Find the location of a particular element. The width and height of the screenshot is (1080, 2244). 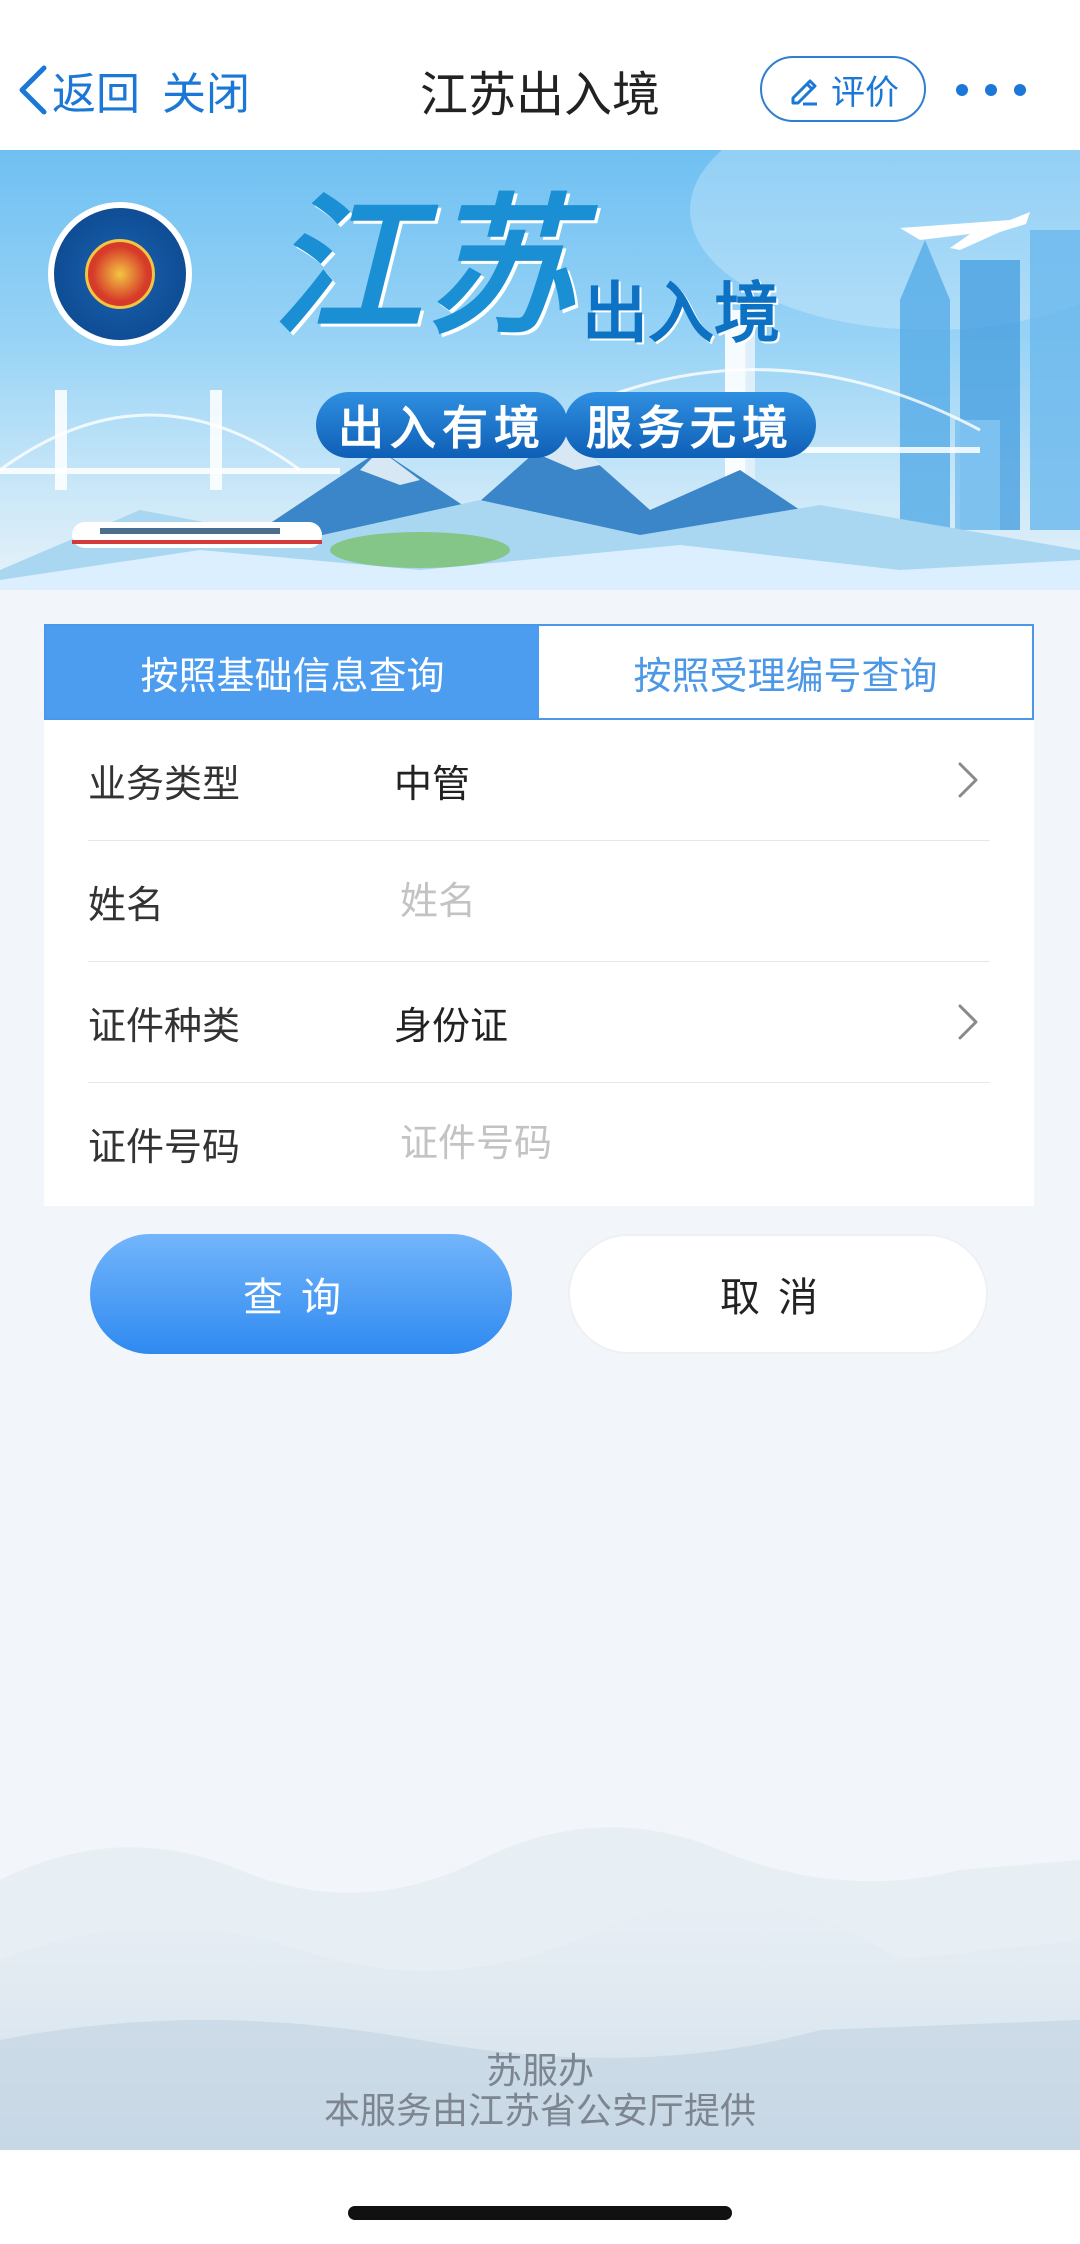

slogan-1: 出入有境 is located at coordinates (442, 425).